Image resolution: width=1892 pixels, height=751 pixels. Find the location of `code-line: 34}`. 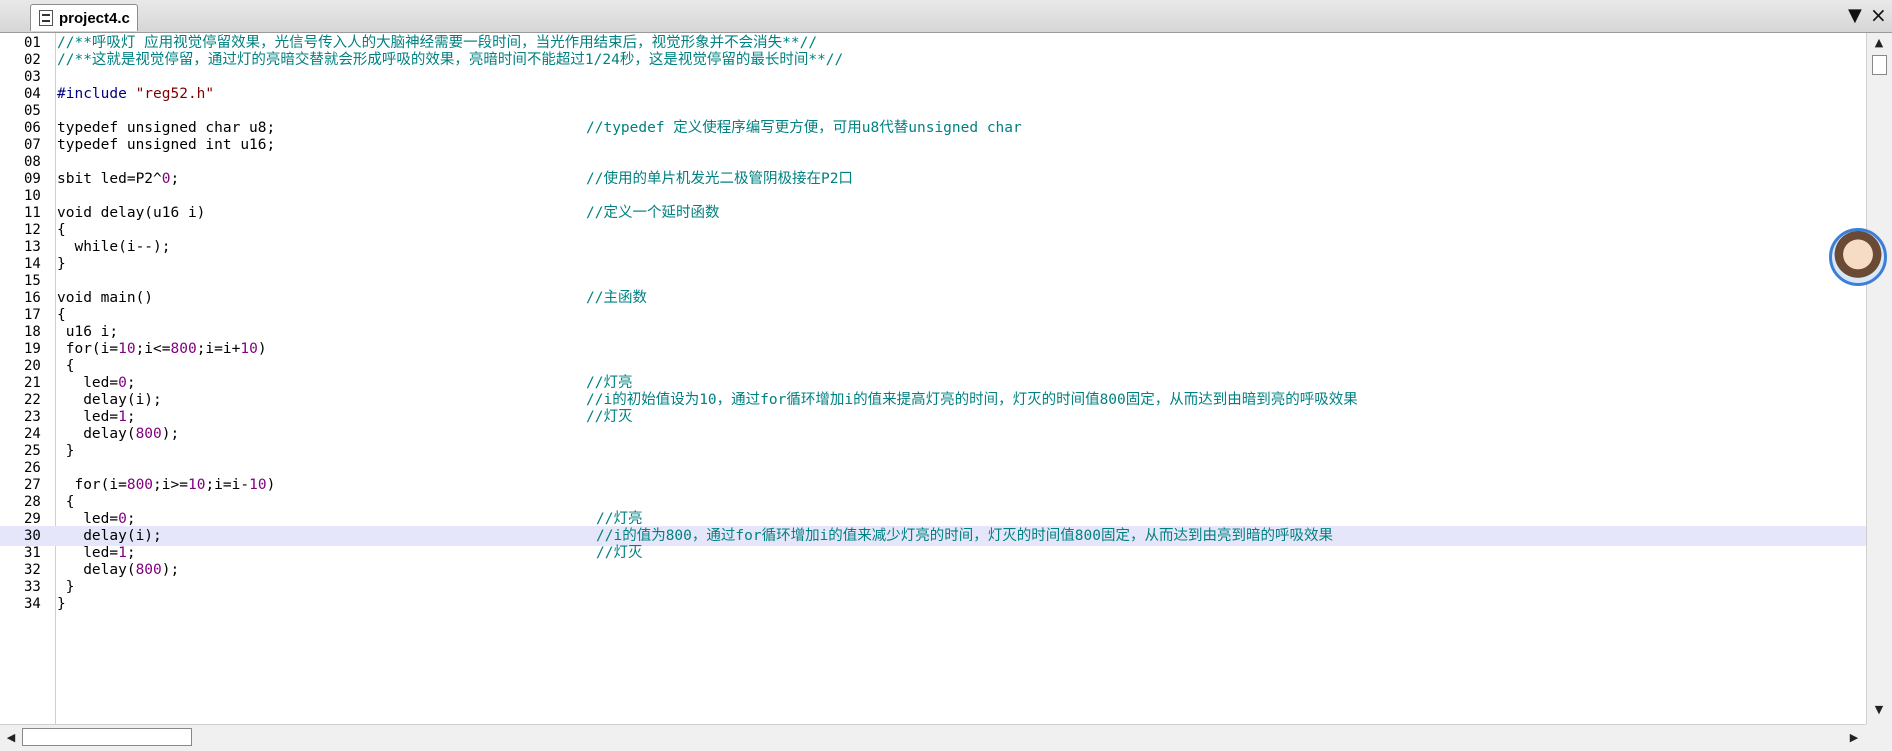

code-line: 34} is located at coordinates (933, 604).